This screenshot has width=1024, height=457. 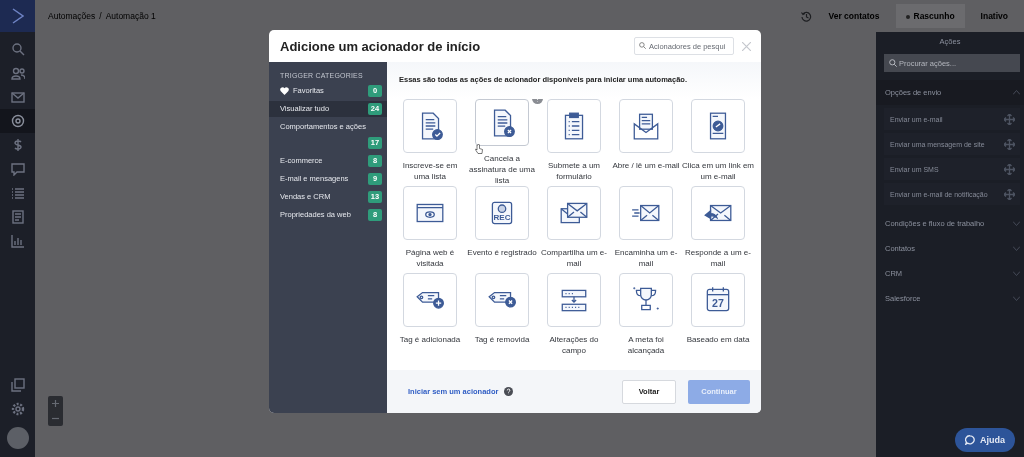 What do you see at coordinates (574, 258) in the screenshot?
I see `trigger-label: Compartilha um e-mail` at bounding box center [574, 258].